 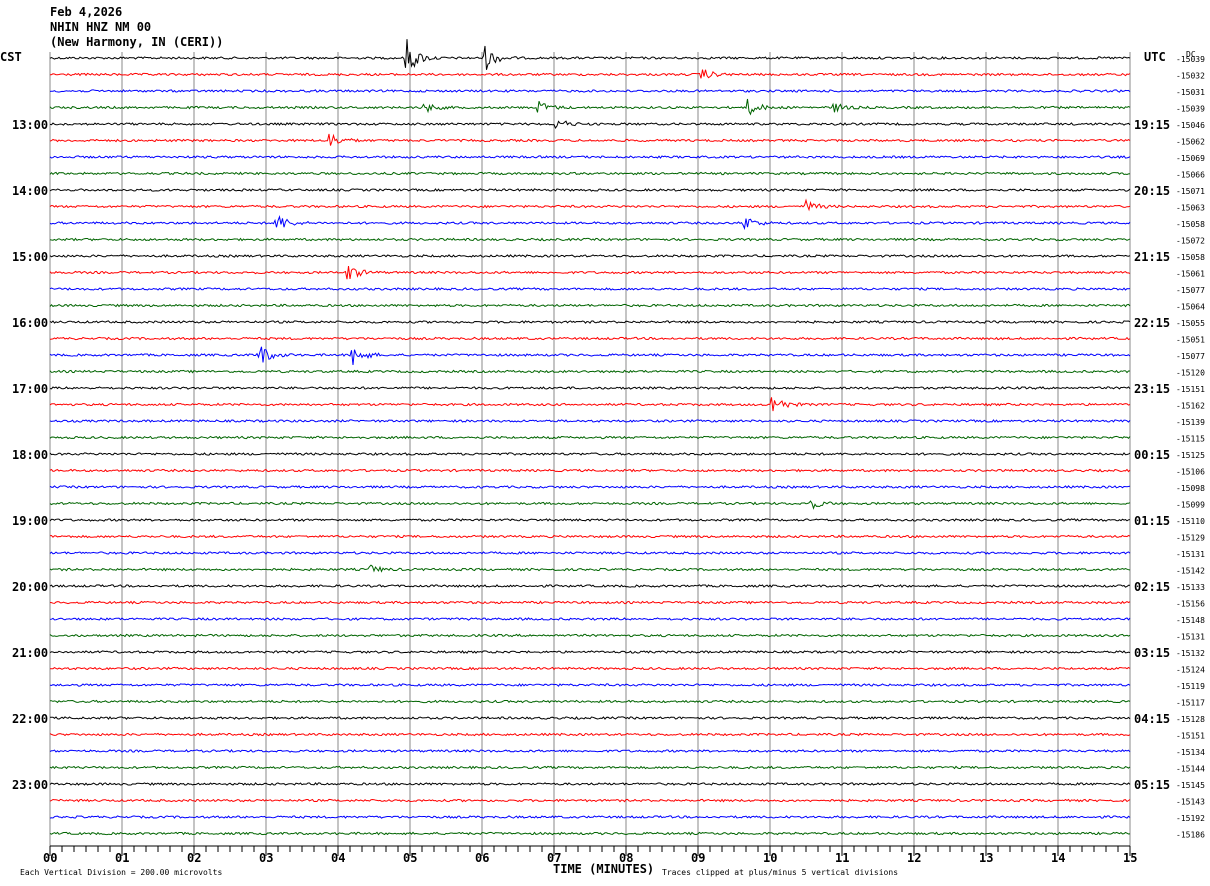 What do you see at coordinates (1152, 125) in the screenshot?
I see `right-time-label: 19:15` at bounding box center [1152, 125].